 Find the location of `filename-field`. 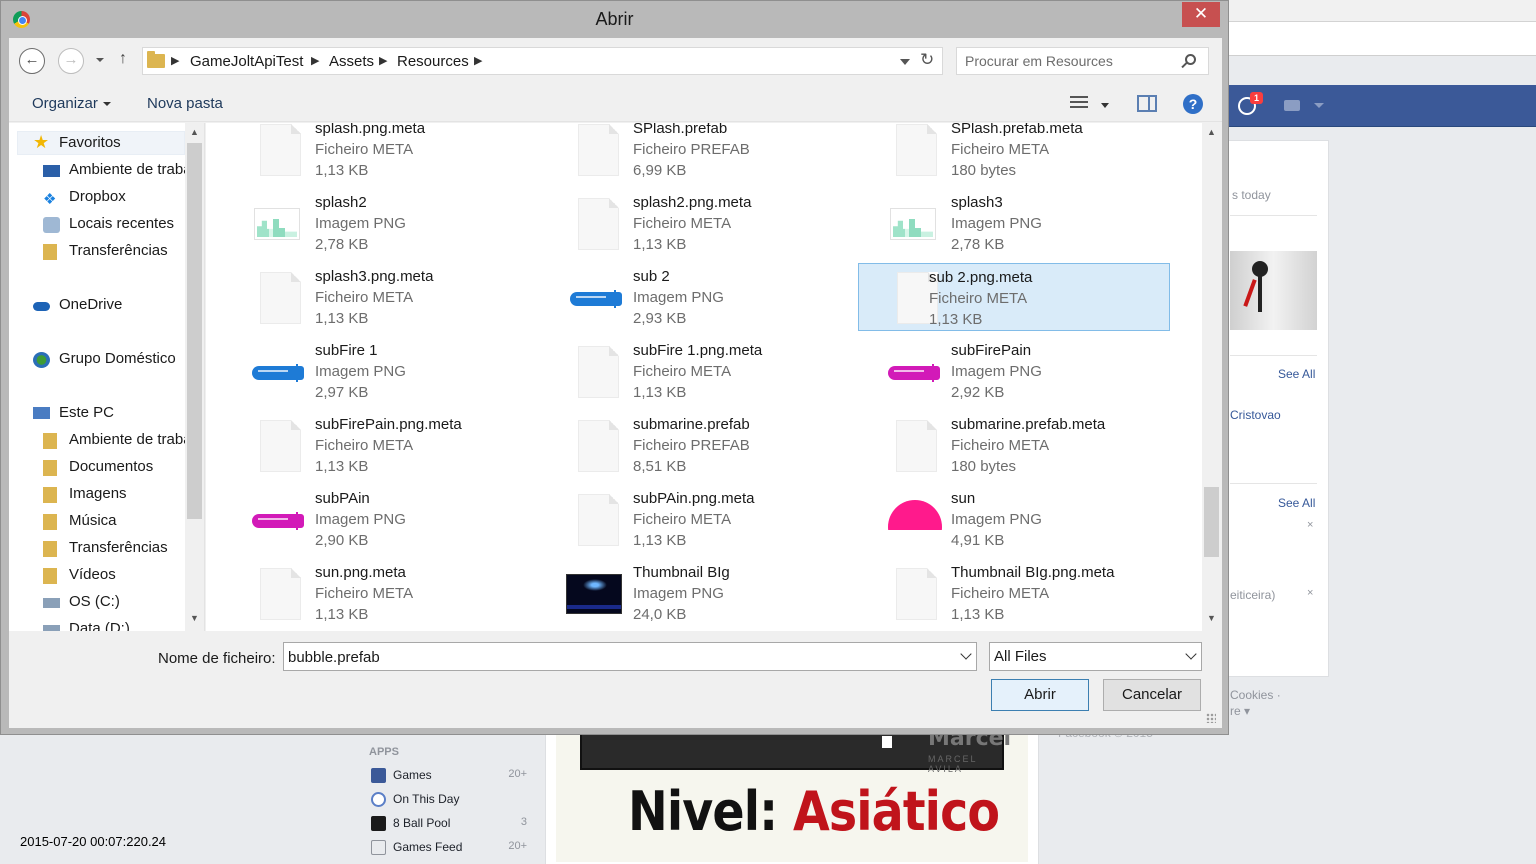

filename-field is located at coordinates (630, 656).